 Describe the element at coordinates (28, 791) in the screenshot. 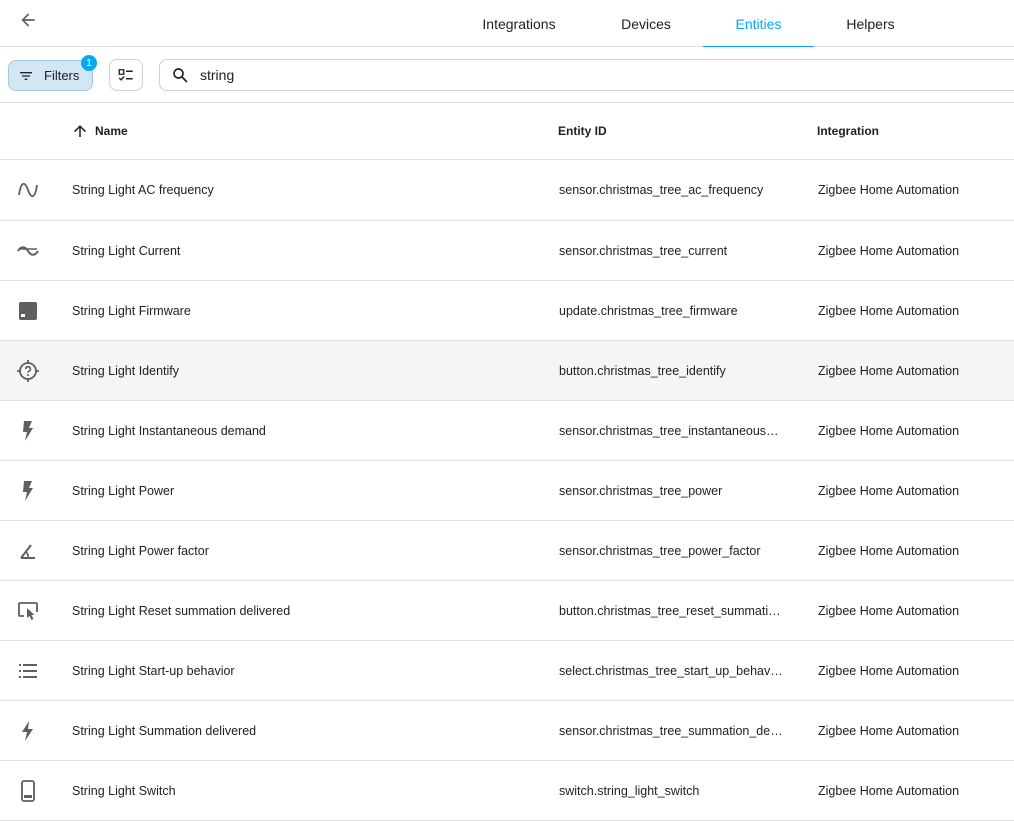

I see `cellphone-icon` at that location.